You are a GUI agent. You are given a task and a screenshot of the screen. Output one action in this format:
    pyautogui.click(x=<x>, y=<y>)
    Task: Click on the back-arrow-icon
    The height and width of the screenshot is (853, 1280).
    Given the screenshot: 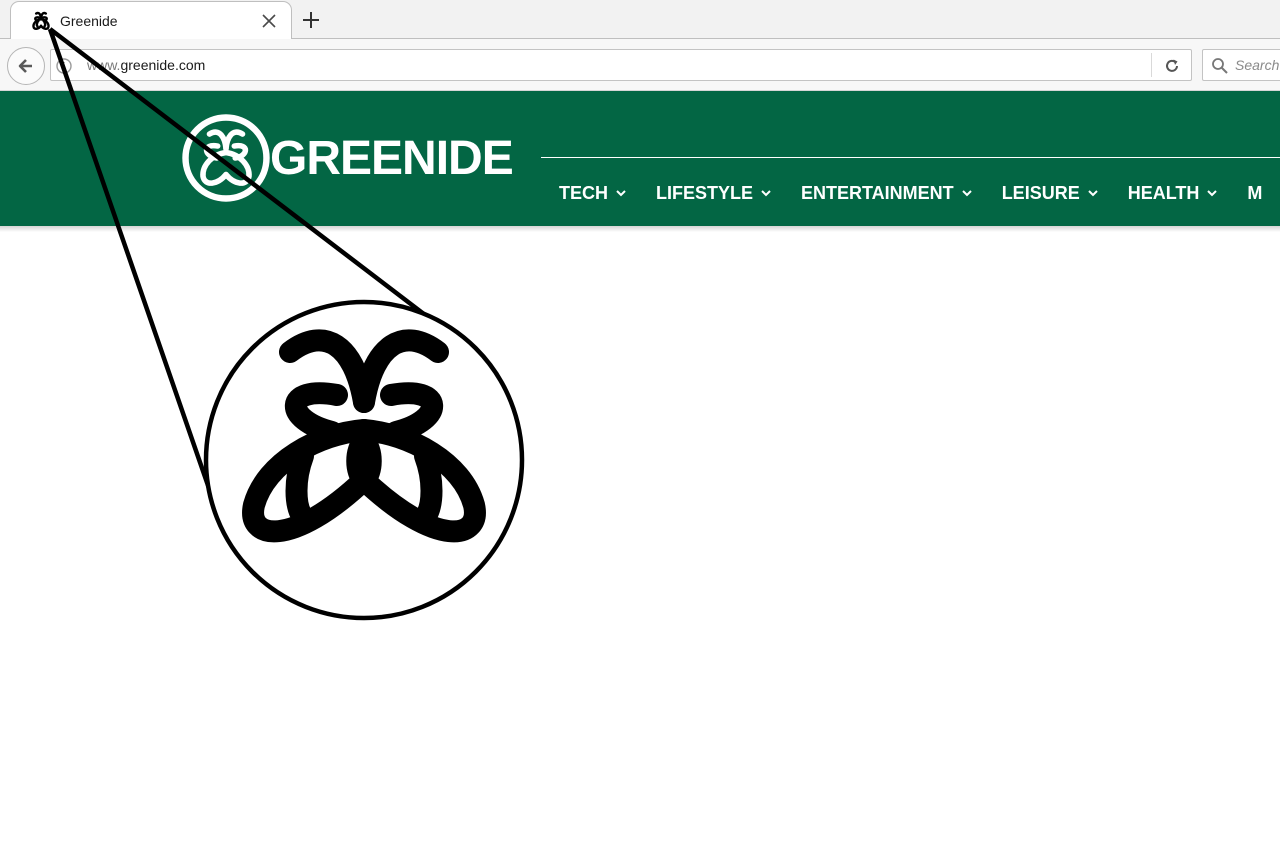 What is the action you would take?
    pyautogui.click(x=25, y=66)
    